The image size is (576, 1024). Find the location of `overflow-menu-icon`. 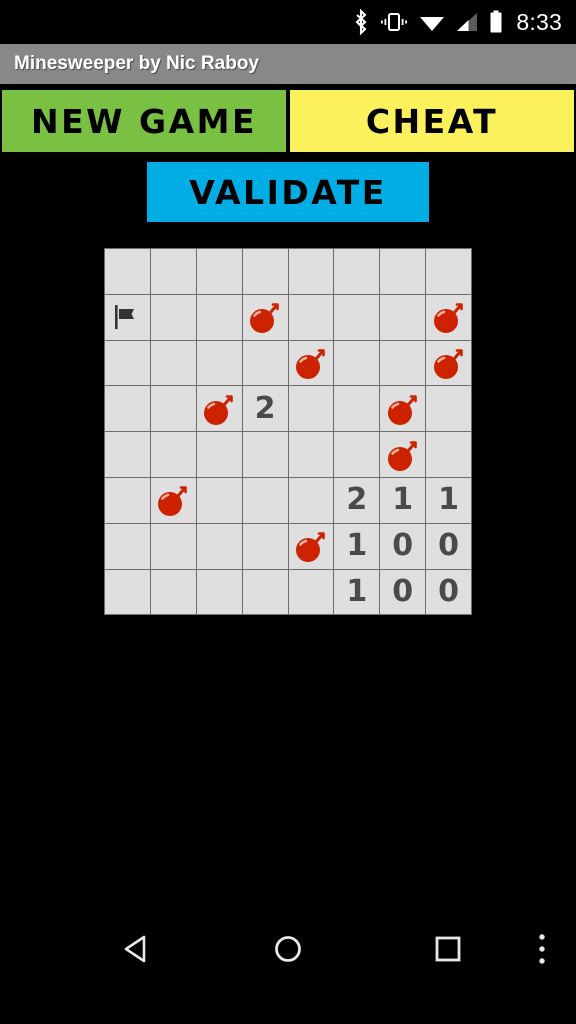

overflow-menu-icon is located at coordinates (542, 951).